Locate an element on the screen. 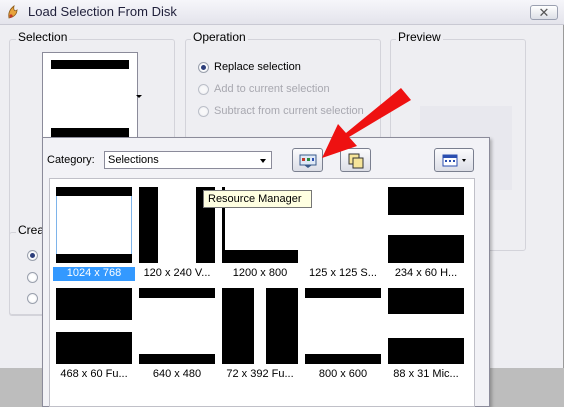  chevron-down-icon is located at coordinates (263, 161).